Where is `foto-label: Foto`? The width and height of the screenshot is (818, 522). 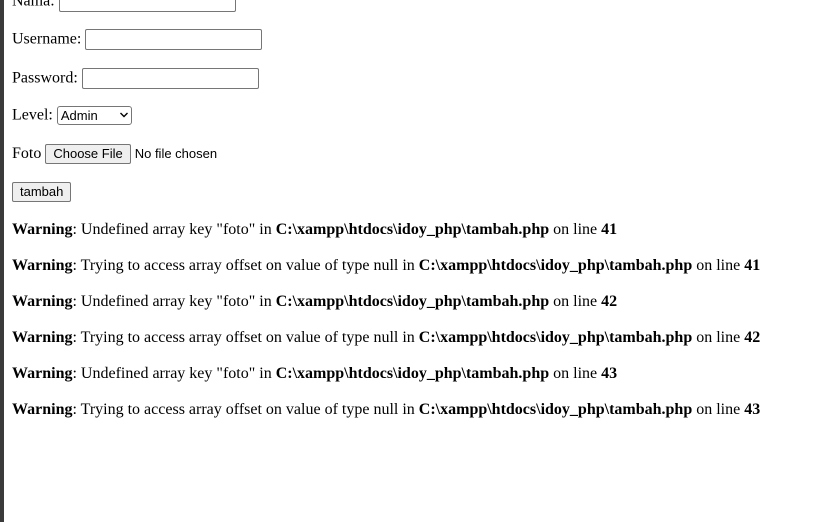 foto-label: Foto is located at coordinates (27, 153).